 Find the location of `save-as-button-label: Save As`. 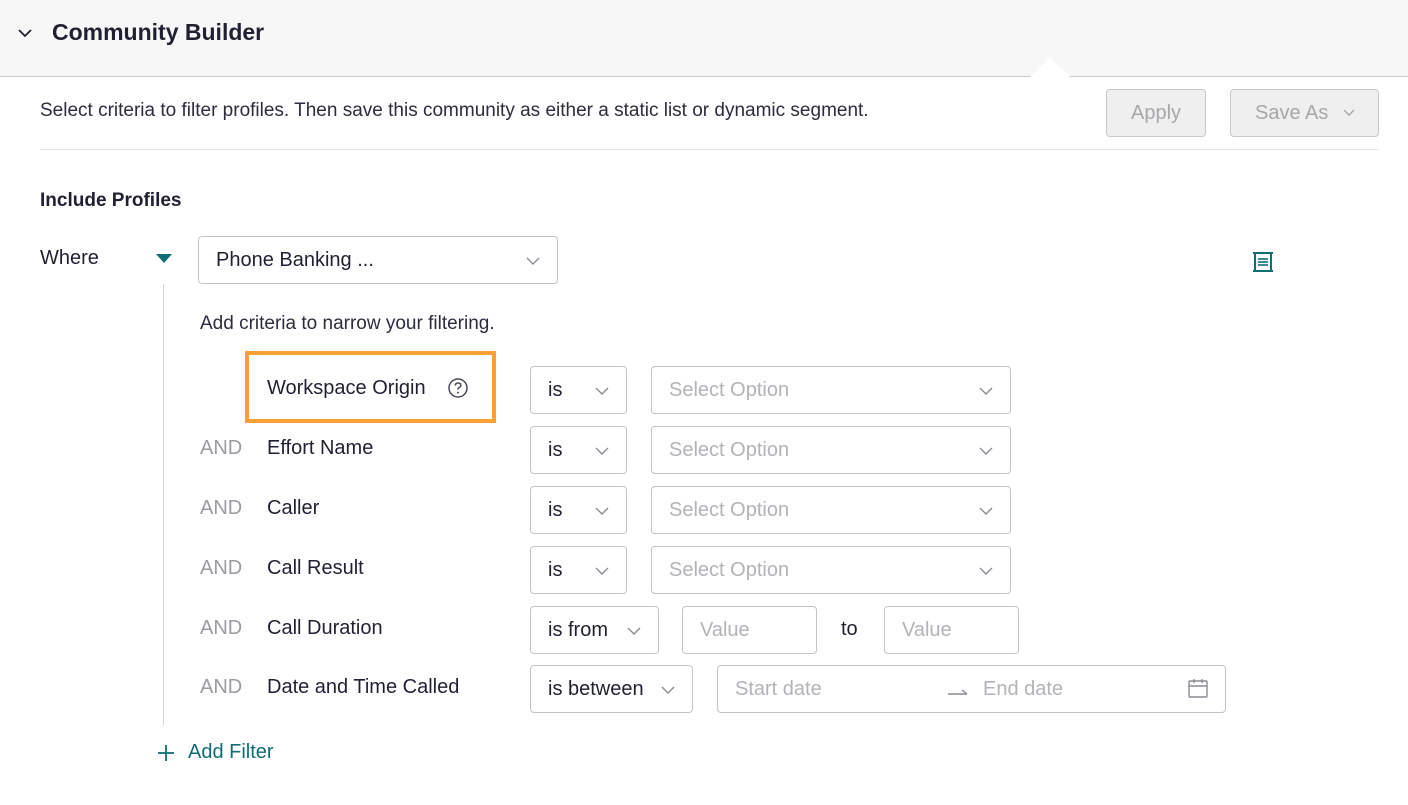

save-as-button-label: Save As is located at coordinates (1292, 112).